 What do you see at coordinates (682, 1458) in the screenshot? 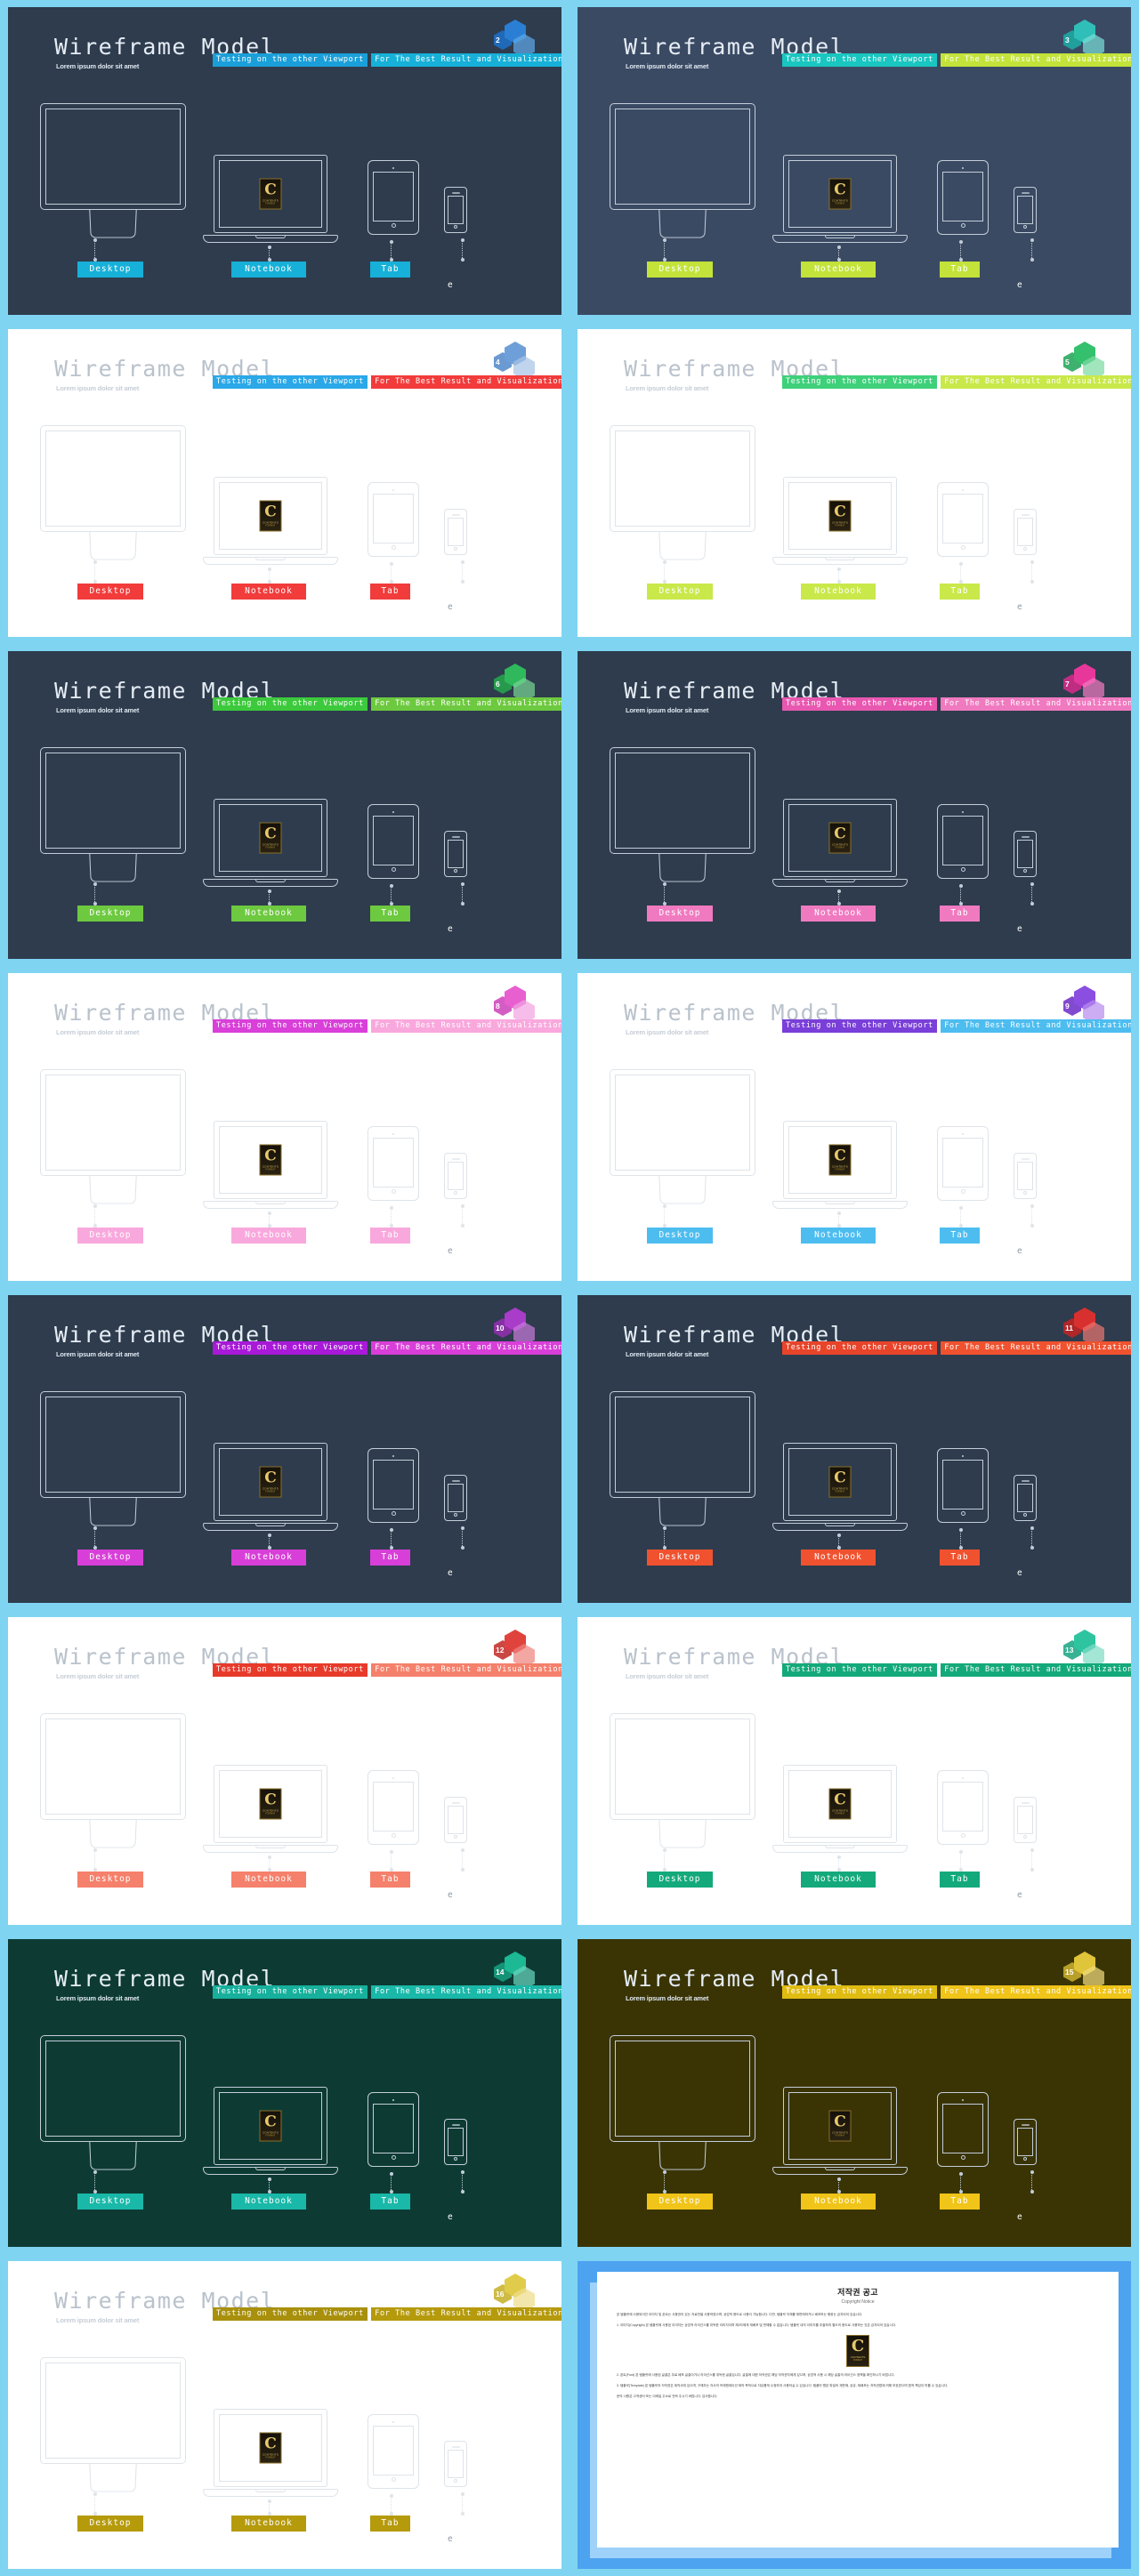
I see `desktop-monitor-icon` at bounding box center [682, 1458].